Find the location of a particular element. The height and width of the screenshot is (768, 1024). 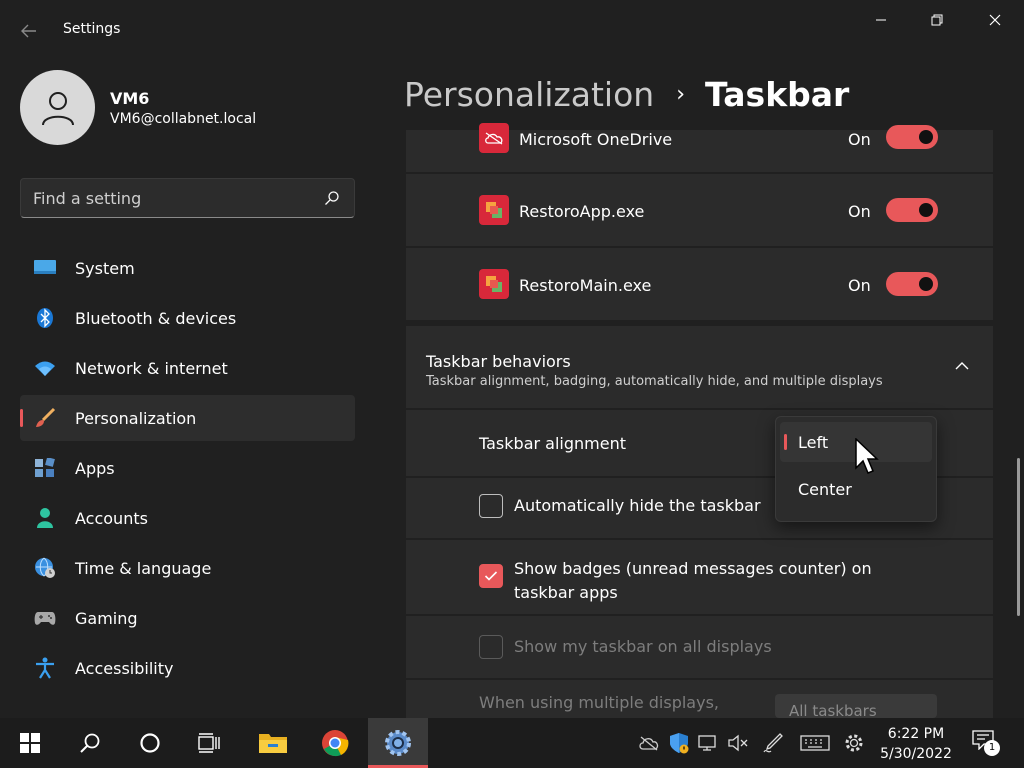

minimize-button is located at coordinates (881, 20).